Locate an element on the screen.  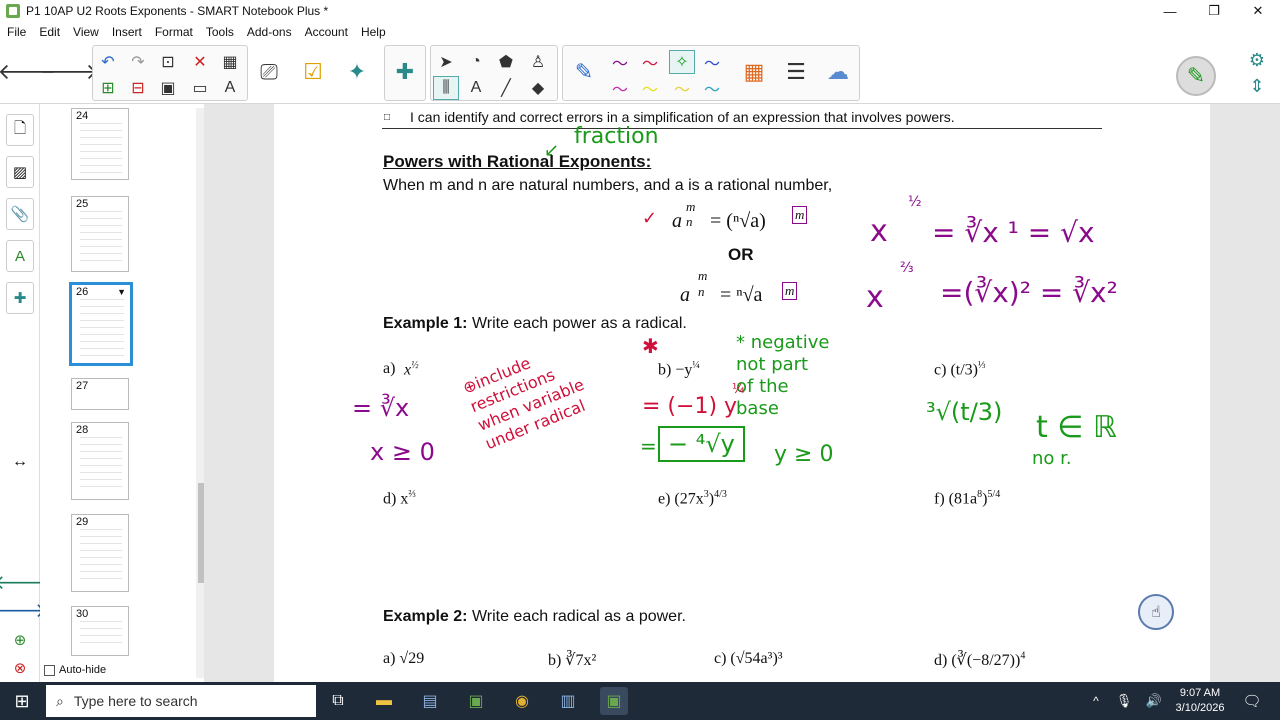
file-explorer-icon: ▬ is located at coordinates (384, 701).